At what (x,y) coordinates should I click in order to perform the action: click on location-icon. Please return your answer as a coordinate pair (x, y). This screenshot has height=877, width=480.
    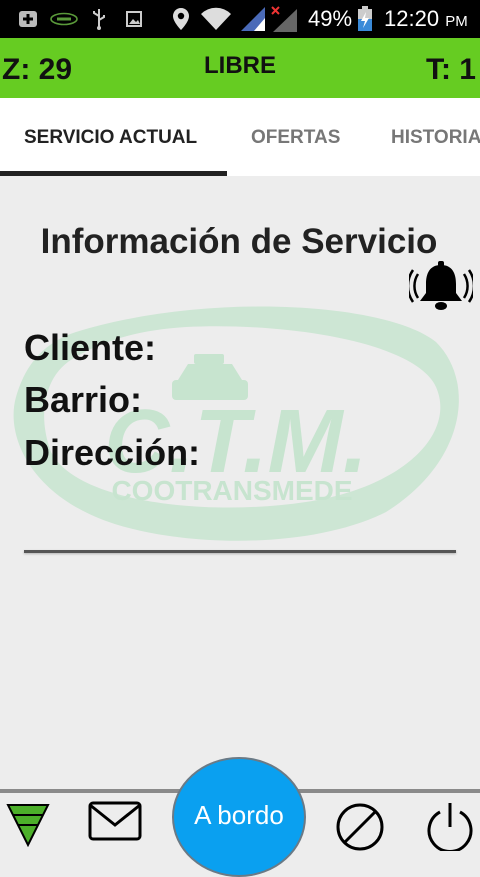
    Looking at the image, I should click on (181, 19).